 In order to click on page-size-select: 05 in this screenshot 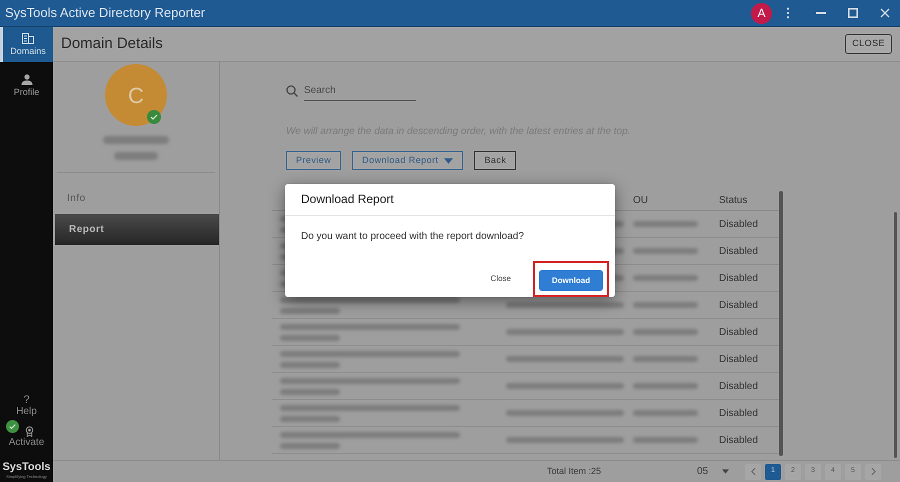, I will do `click(721, 471)`.